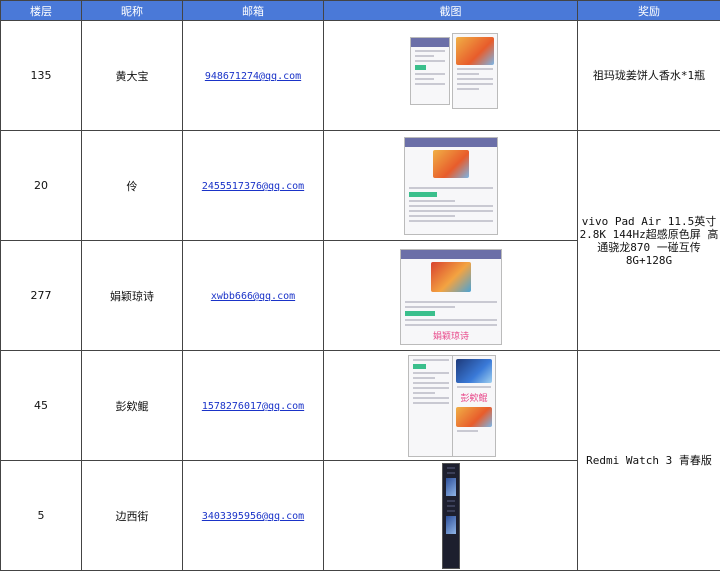 This screenshot has width=720, height=571. I want to click on header-email: 邮箱, so click(253, 11).